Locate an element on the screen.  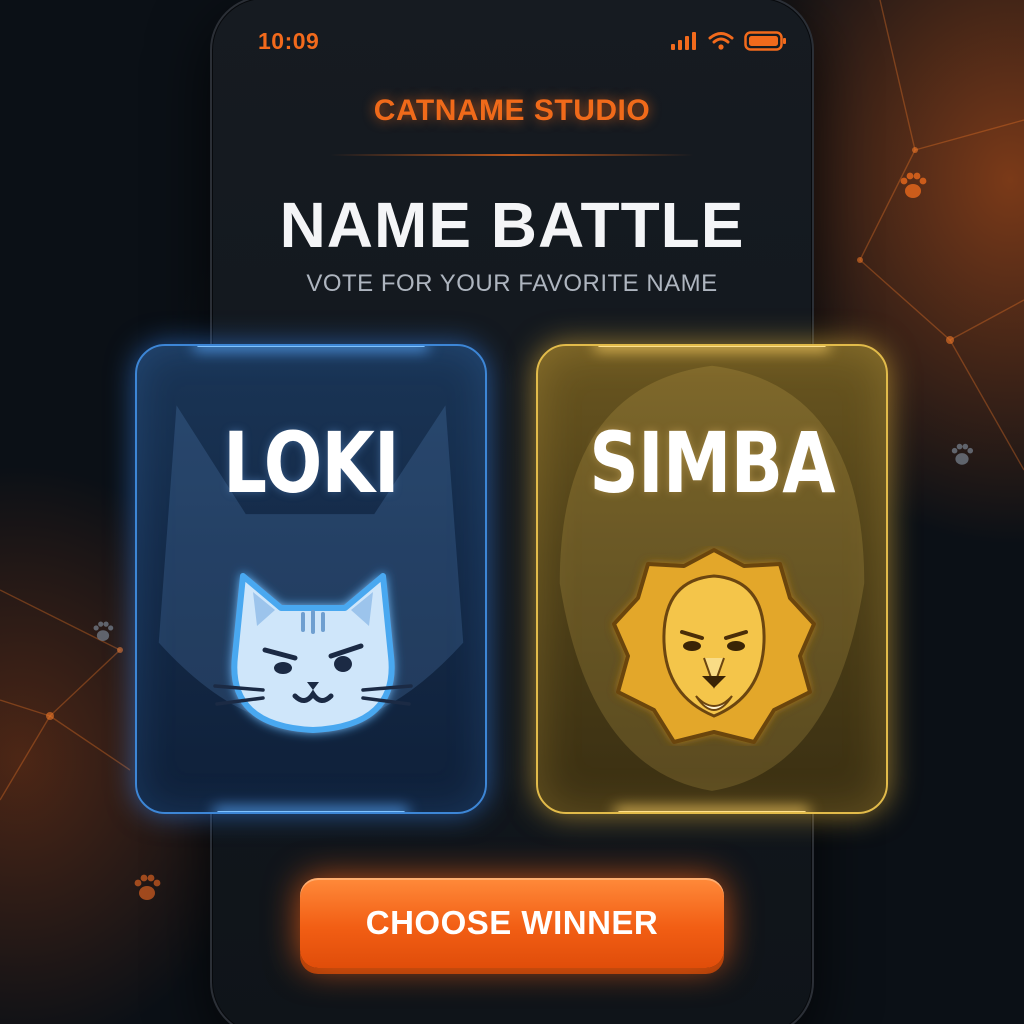
status-time: 10:09 is located at coordinates (289, 40).